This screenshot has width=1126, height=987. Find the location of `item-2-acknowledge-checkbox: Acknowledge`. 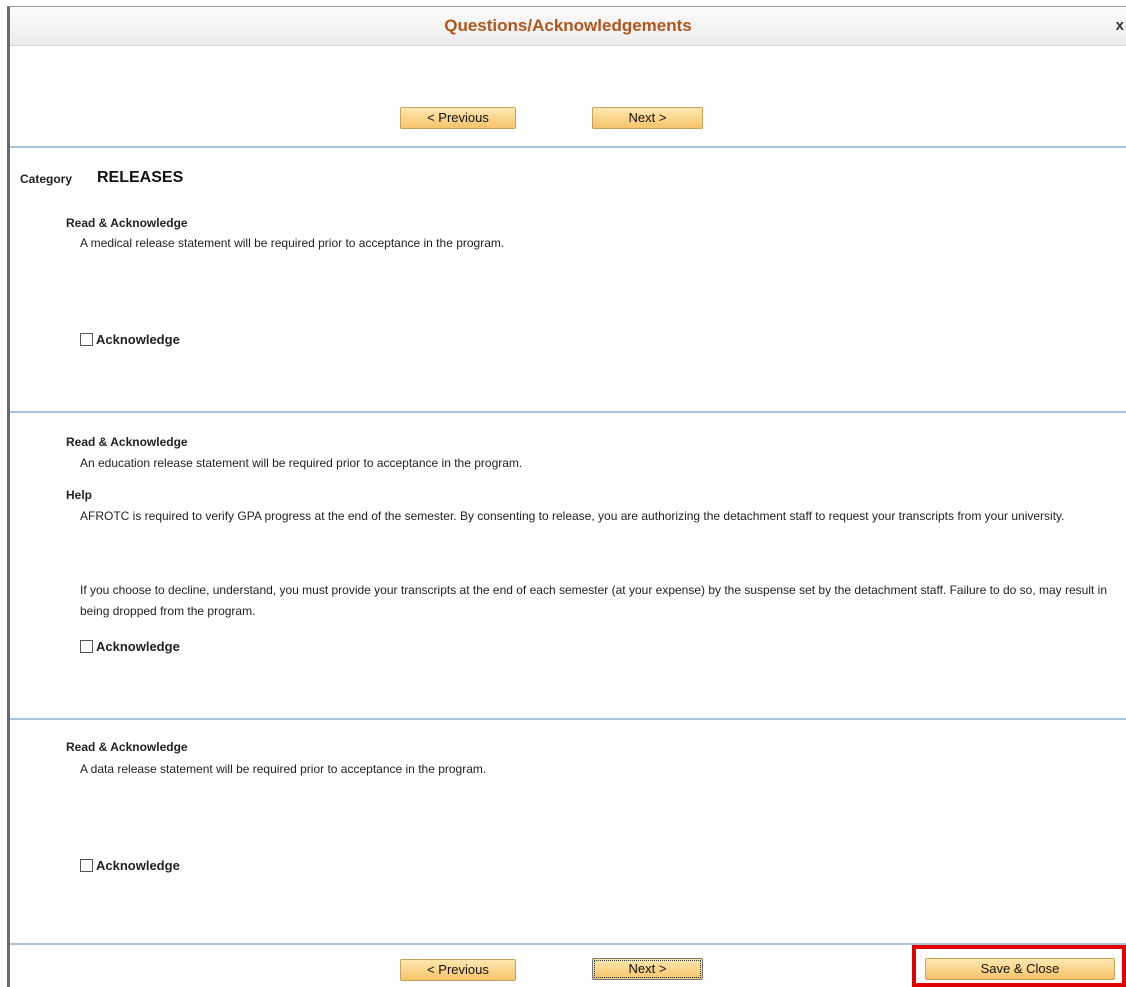

item-2-acknowledge-checkbox: Acknowledge is located at coordinates (130, 646).